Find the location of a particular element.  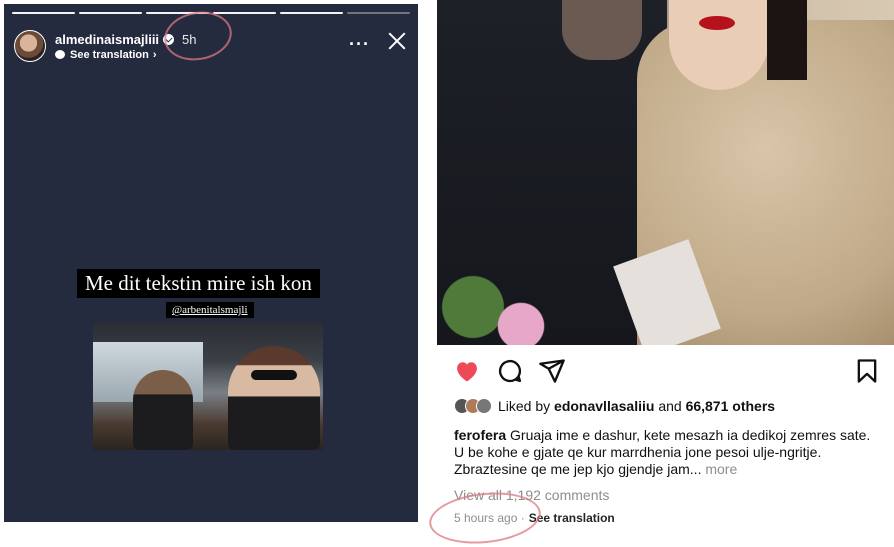

caption-more-link: more is located at coordinates (721, 469).